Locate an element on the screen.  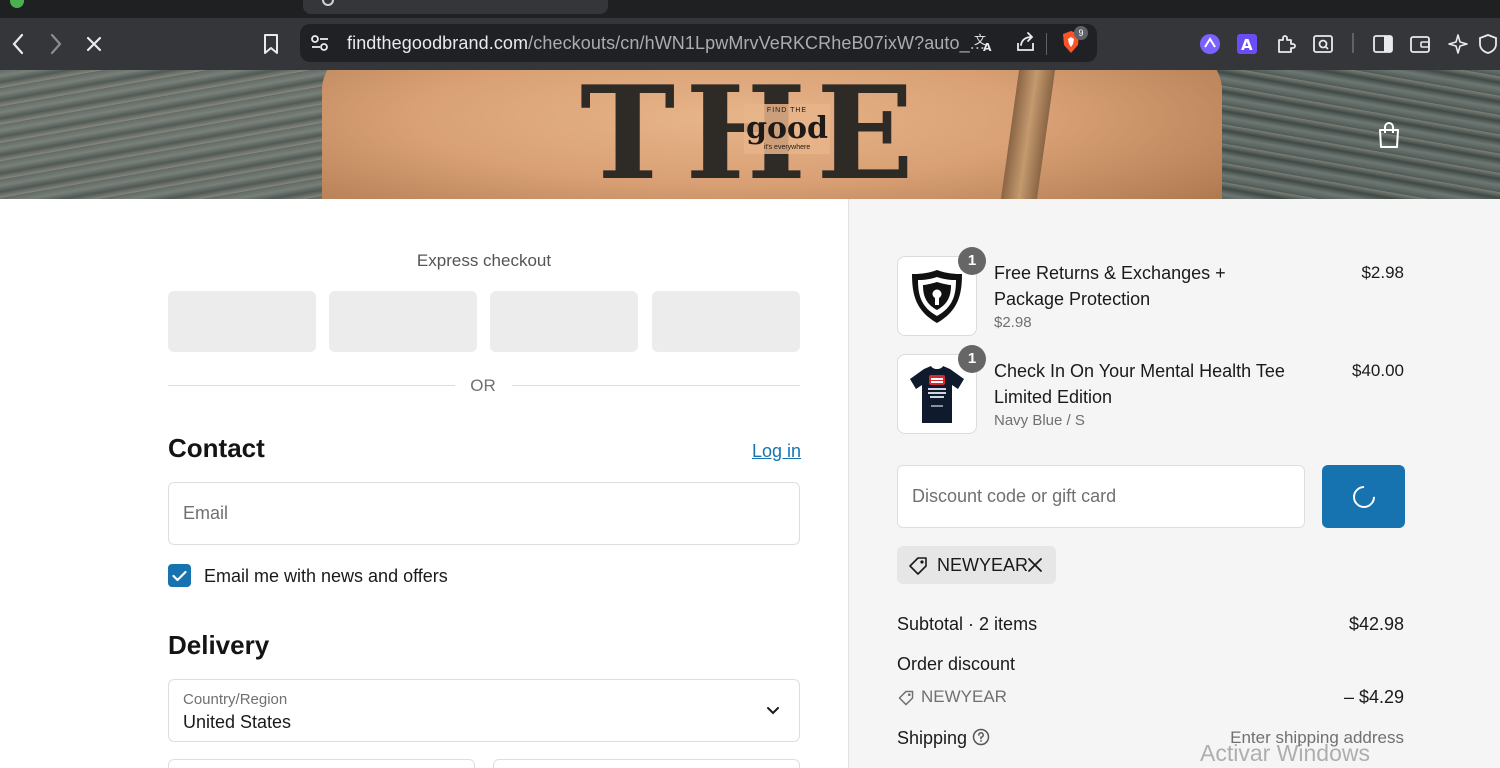
applied-code-text: NEWYEAR is located at coordinates (983, 565).